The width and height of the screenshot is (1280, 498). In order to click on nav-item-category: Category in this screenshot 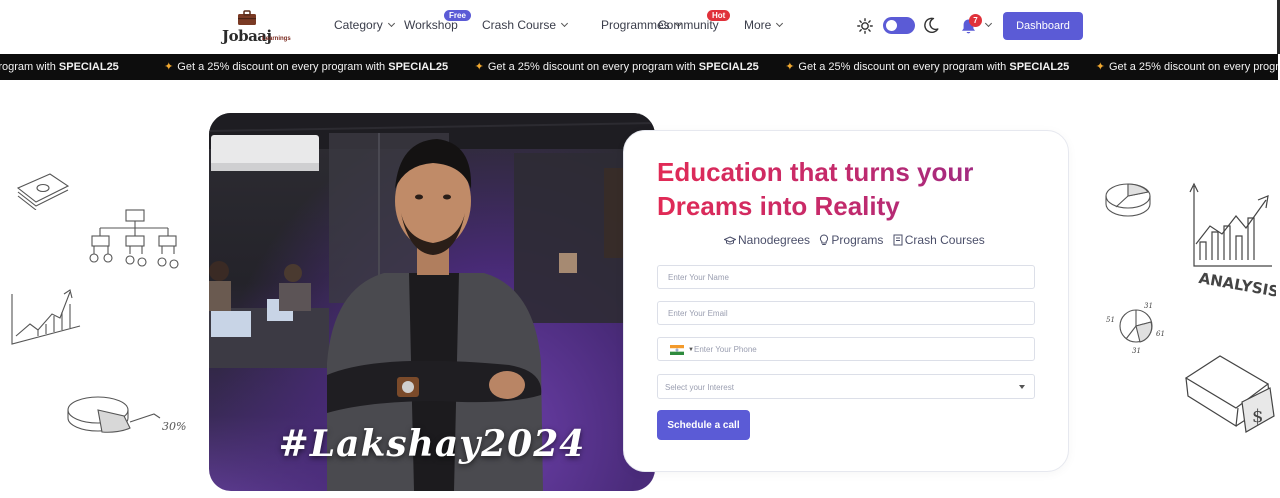, I will do `click(364, 25)`.